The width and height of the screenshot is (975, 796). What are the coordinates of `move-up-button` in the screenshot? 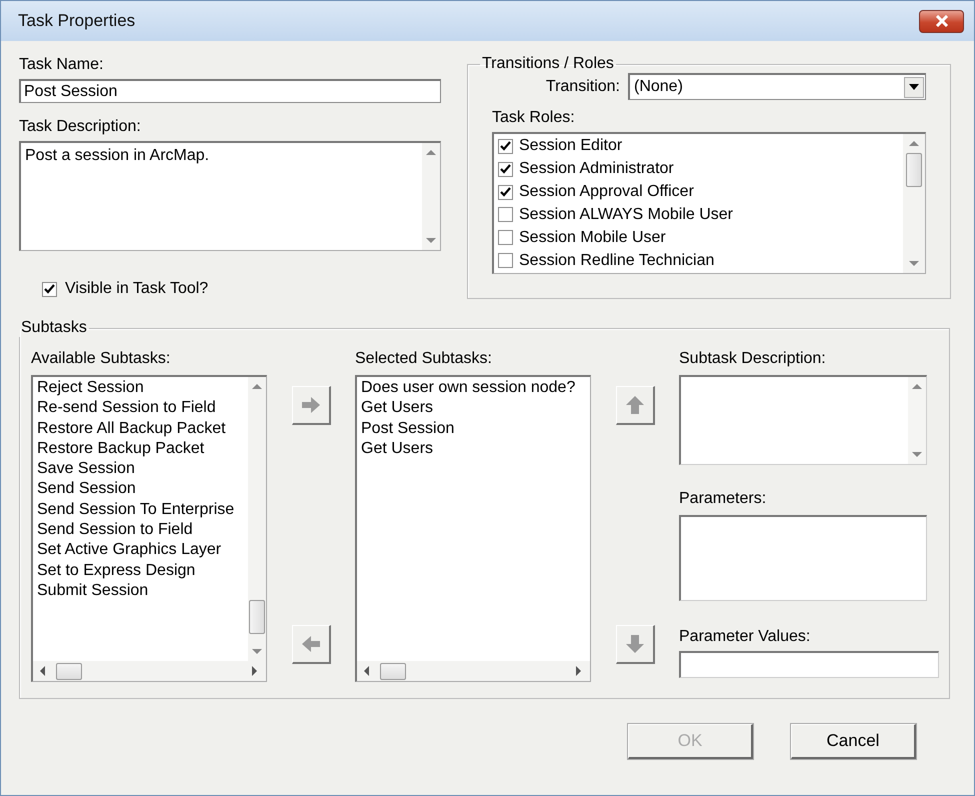 It's located at (635, 405).